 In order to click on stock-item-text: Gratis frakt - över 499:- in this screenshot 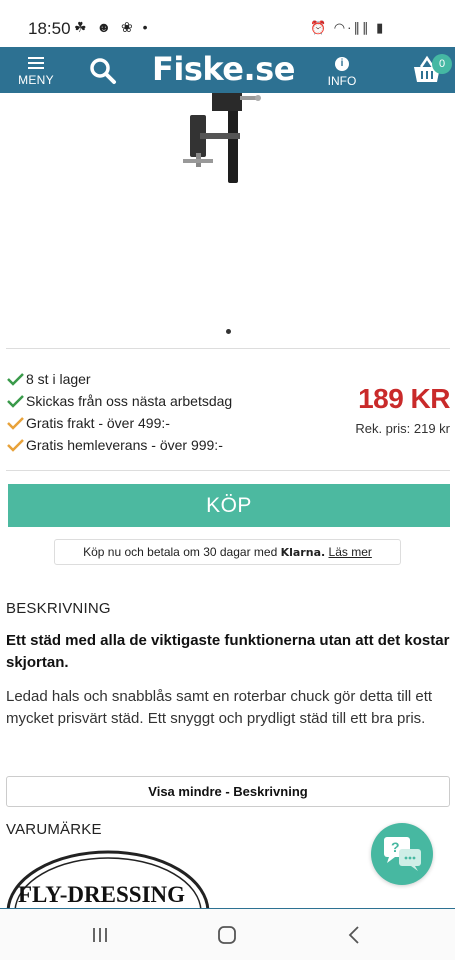, I will do `click(98, 423)`.